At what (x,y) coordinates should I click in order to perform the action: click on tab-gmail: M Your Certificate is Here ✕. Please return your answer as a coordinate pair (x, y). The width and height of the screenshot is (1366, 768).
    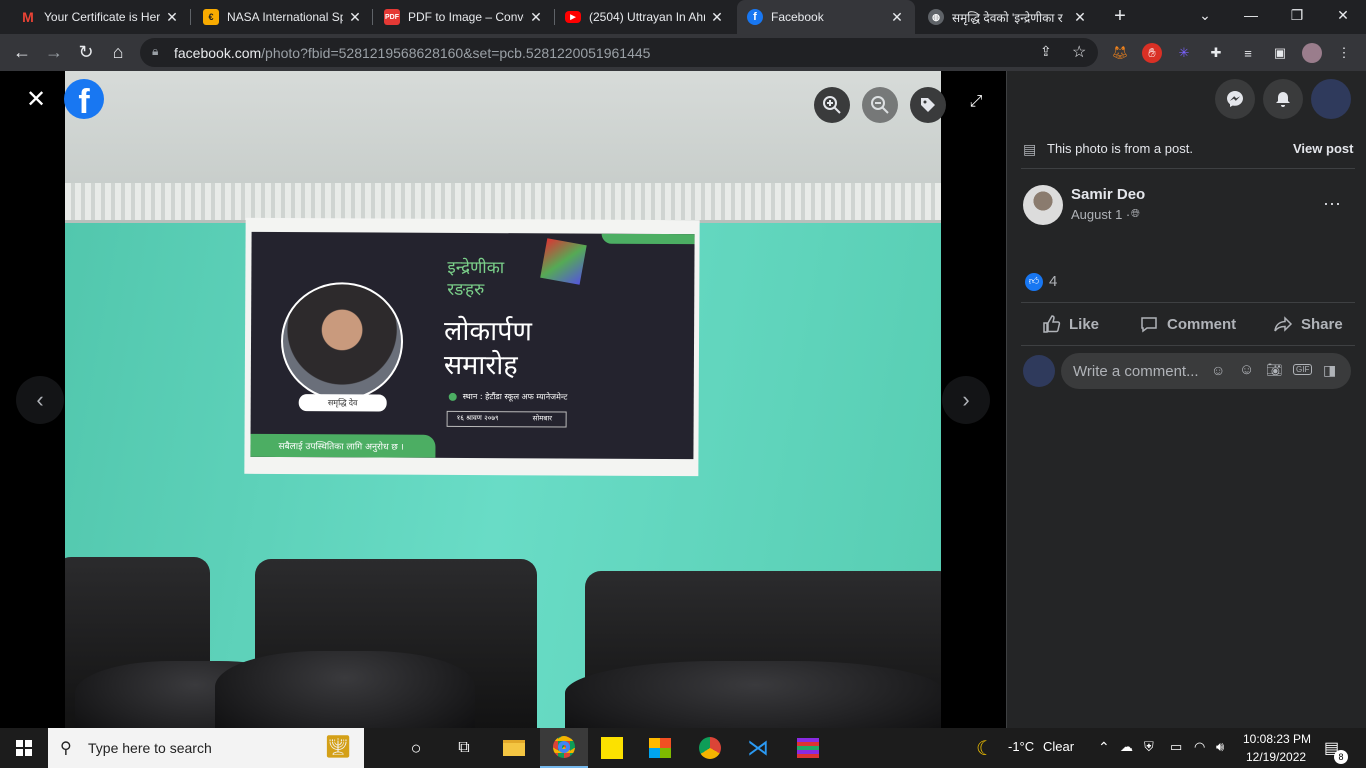
    Looking at the image, I should click on (95, 17).